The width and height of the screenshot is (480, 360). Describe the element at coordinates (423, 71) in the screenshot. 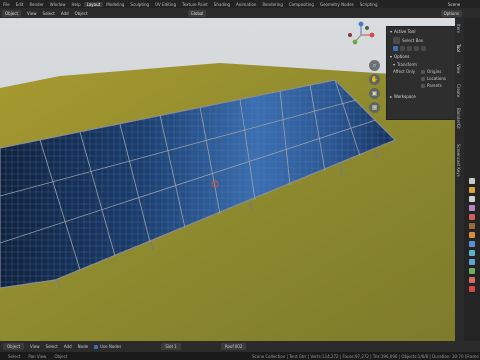

I see `origins-checkbox` at that location.